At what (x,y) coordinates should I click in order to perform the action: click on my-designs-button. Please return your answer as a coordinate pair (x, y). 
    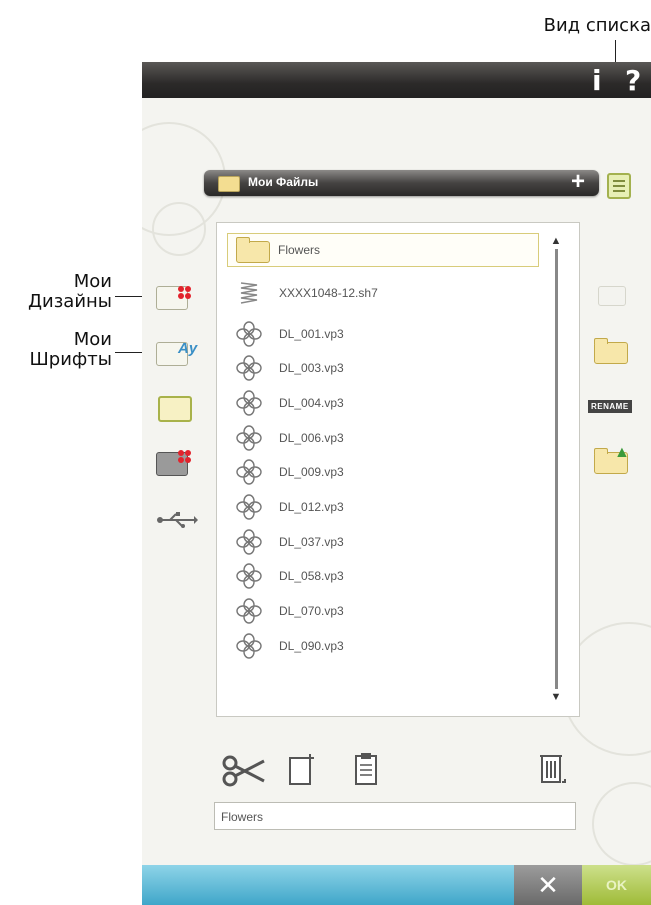
    Looking at the image, I should click on (176, 297).